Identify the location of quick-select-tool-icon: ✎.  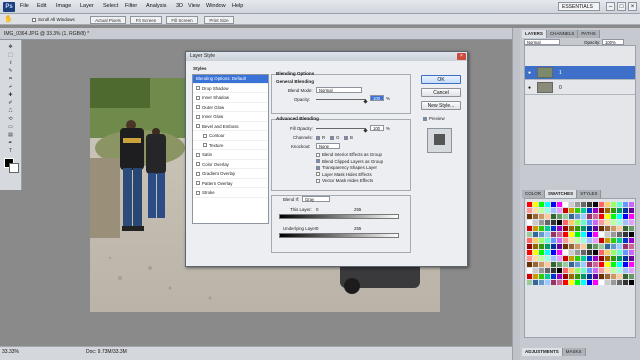
(10, 71).